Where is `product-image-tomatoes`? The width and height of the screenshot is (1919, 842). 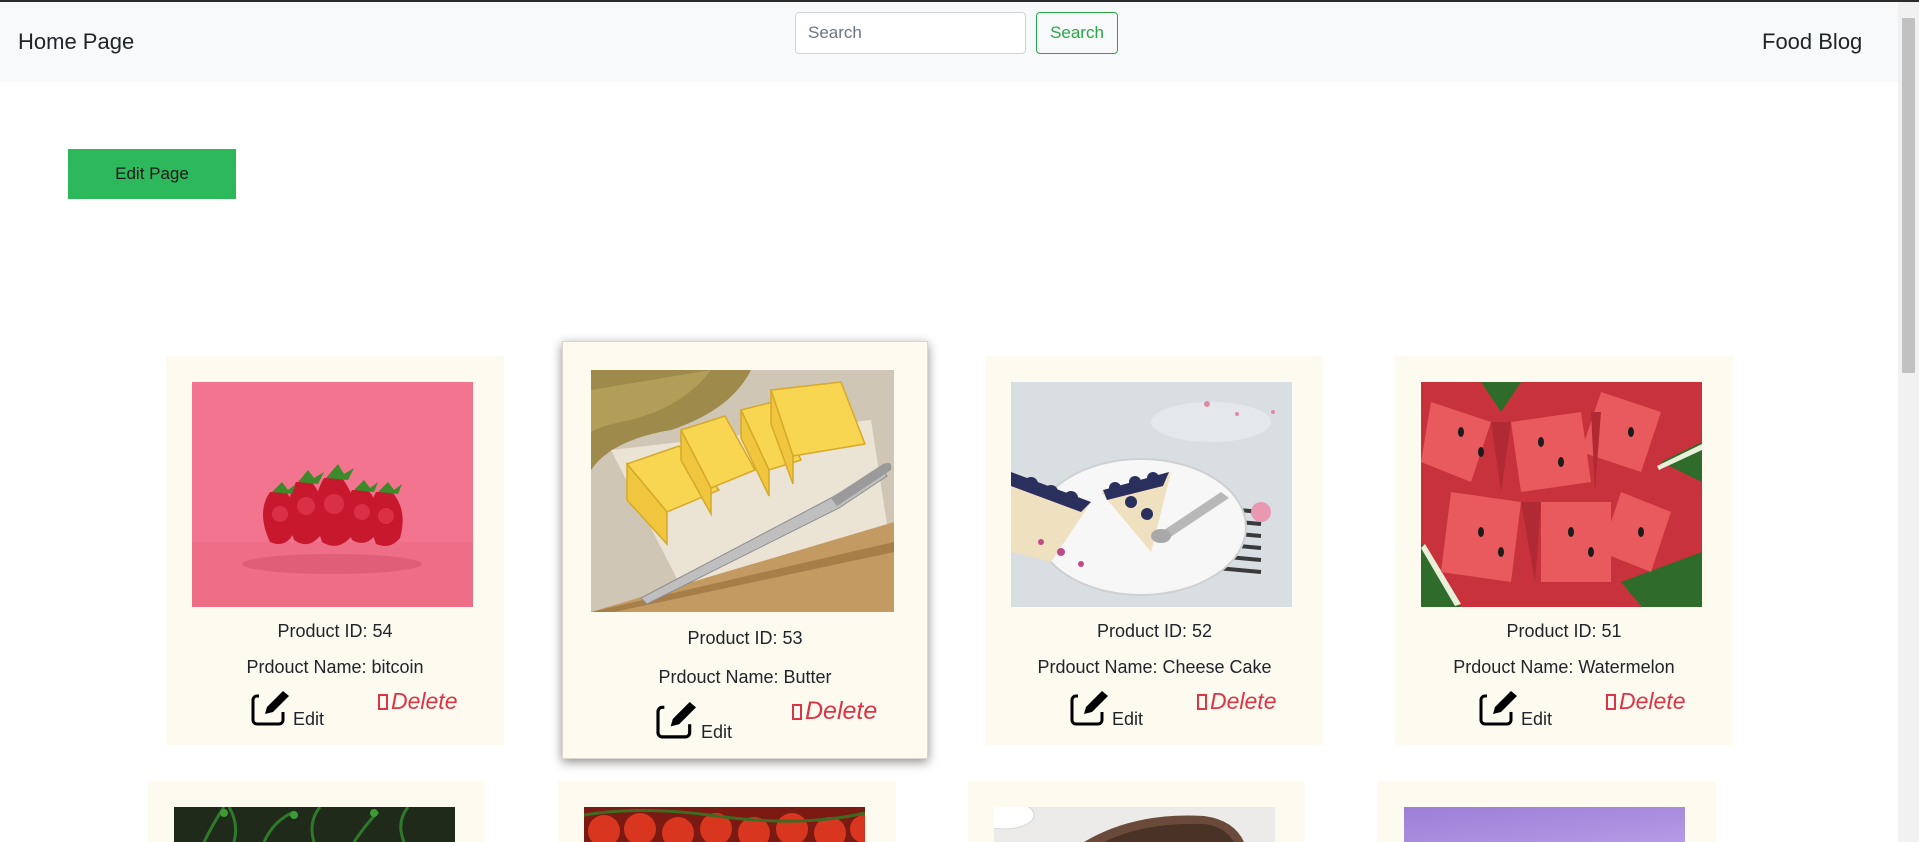
product-image-tomatoes is located at coordinates (724, 824).